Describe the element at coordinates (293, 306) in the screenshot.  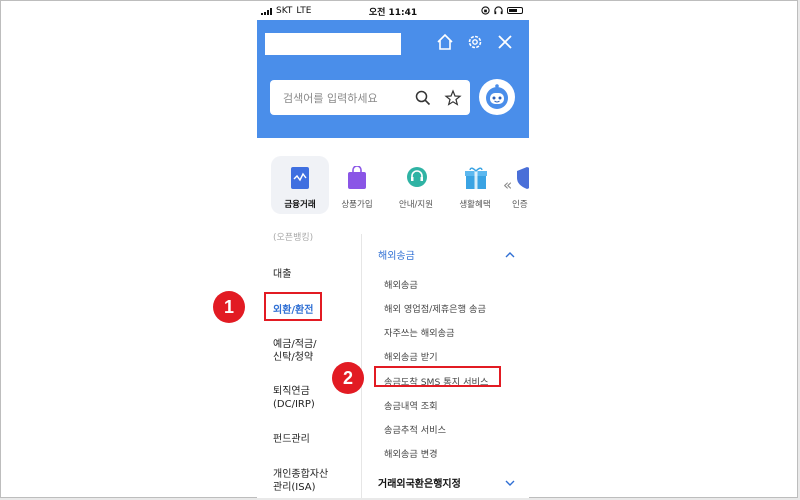
I see `highlight-box-fx` at that location.